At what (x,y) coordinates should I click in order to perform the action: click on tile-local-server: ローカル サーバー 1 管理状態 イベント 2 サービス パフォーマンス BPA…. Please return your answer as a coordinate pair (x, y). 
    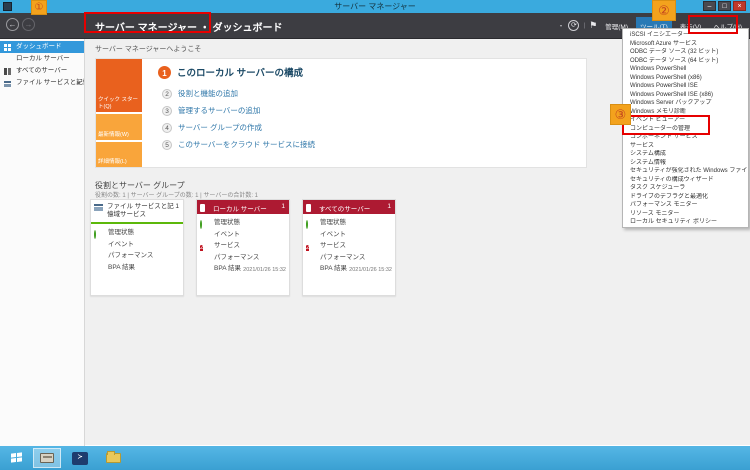
    Looking at the image, I should click on (243, 247).